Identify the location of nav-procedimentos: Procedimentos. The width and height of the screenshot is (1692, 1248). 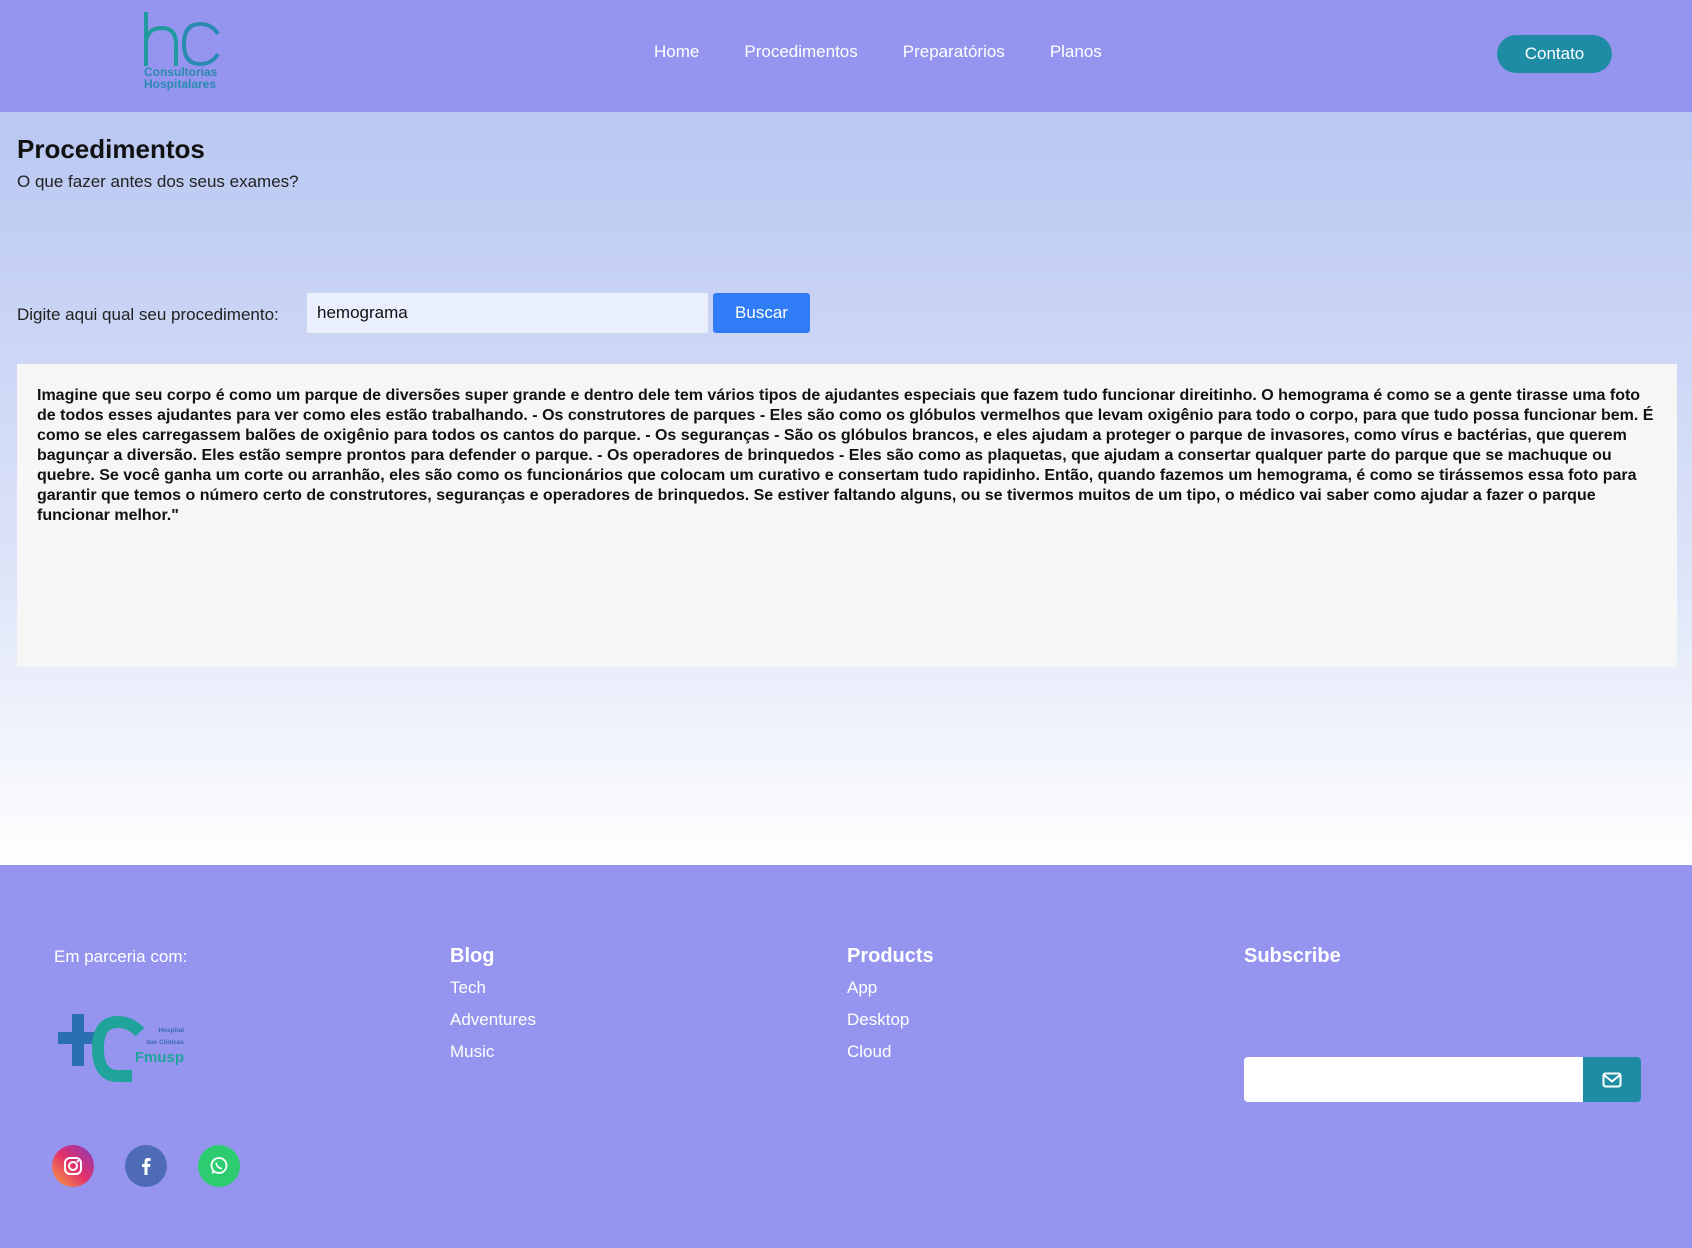
(800, 52).